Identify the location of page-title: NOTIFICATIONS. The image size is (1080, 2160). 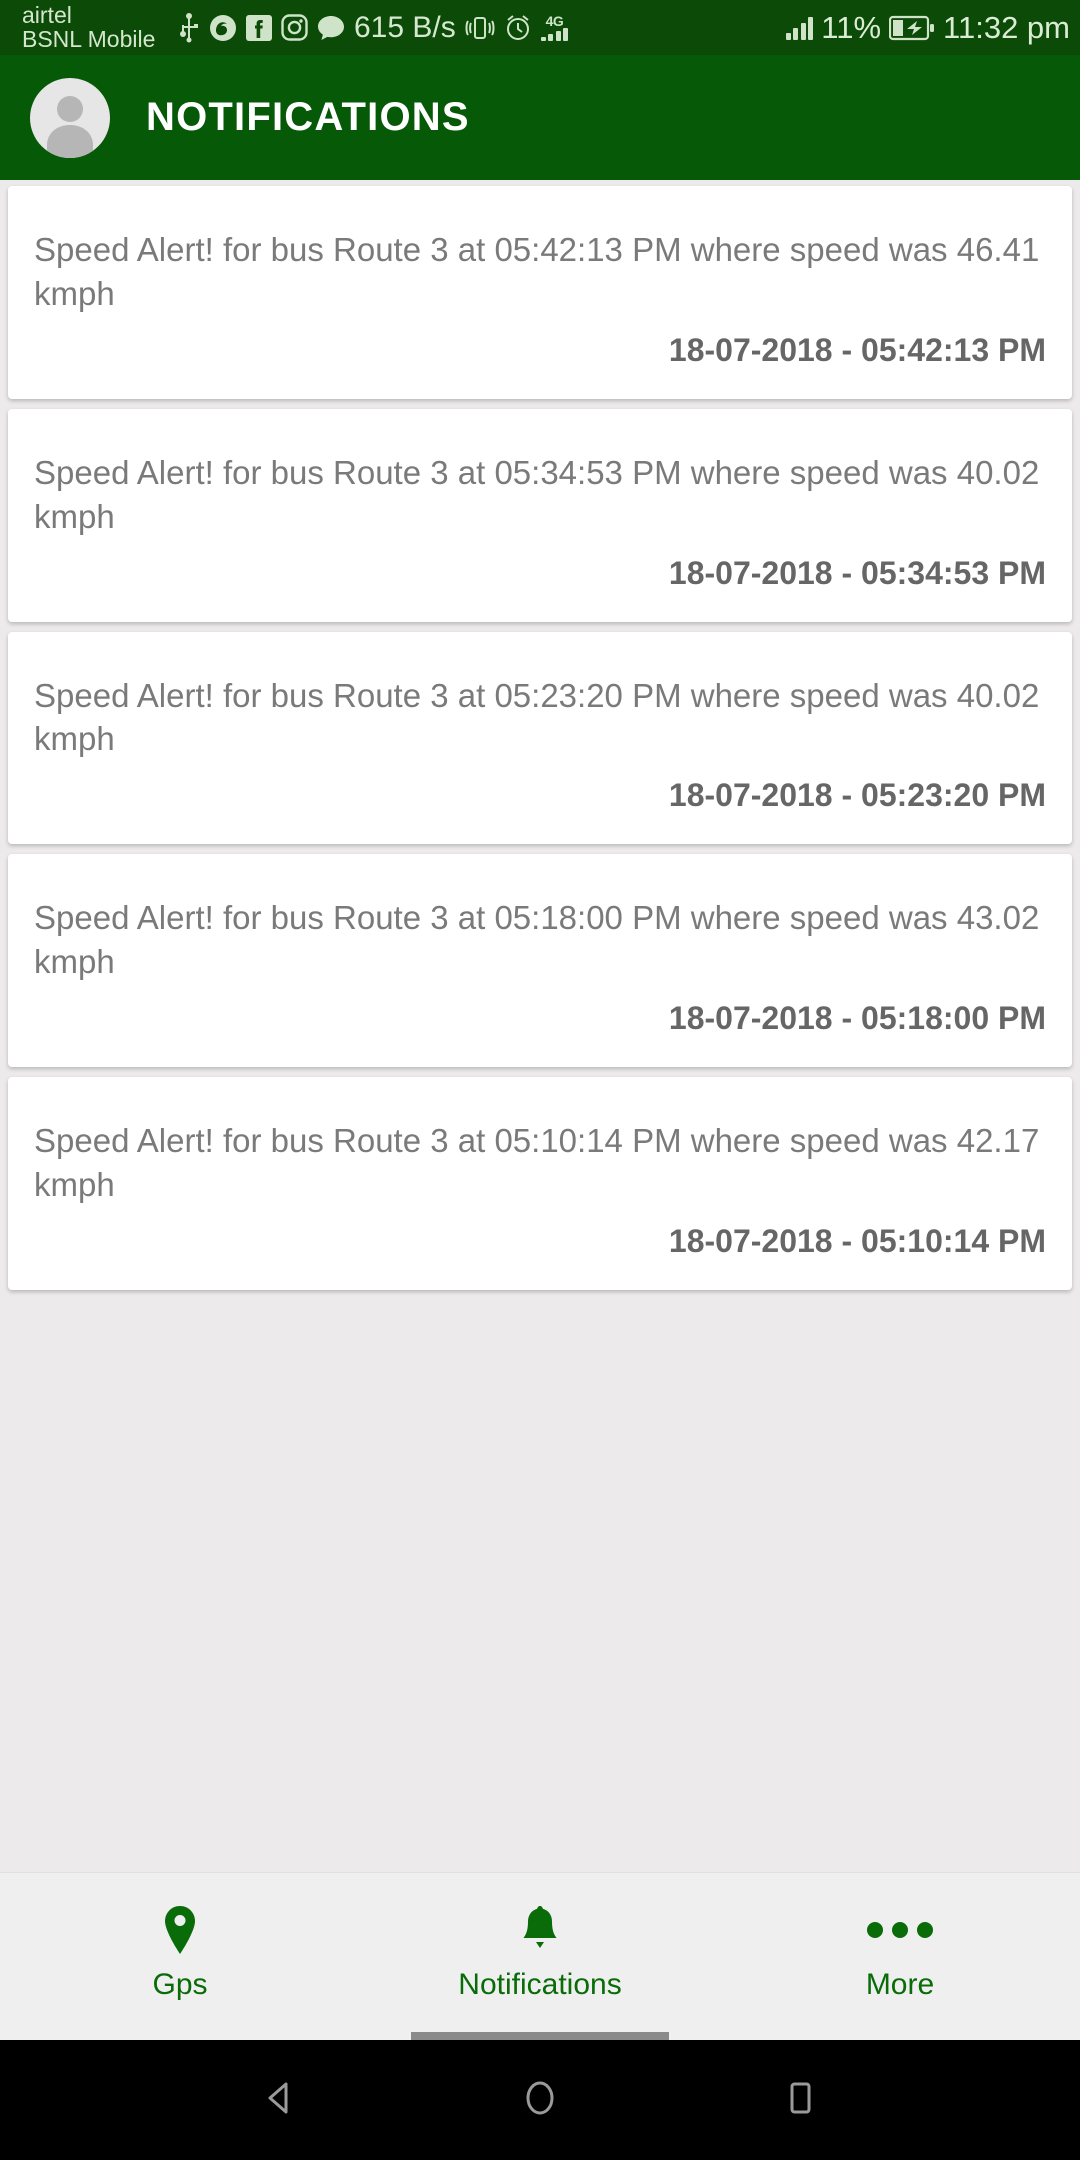
(308, 117).